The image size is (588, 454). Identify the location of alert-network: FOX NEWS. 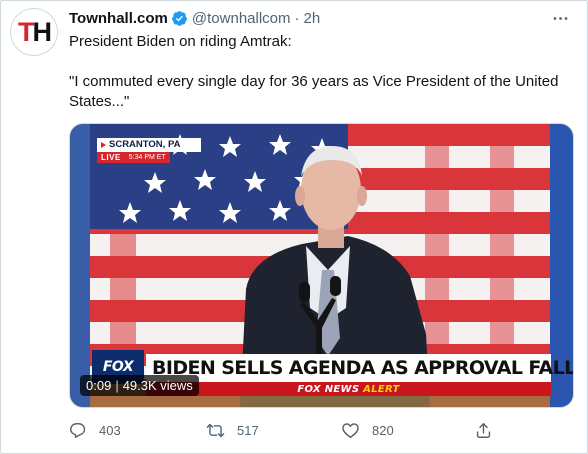
(328, 389).